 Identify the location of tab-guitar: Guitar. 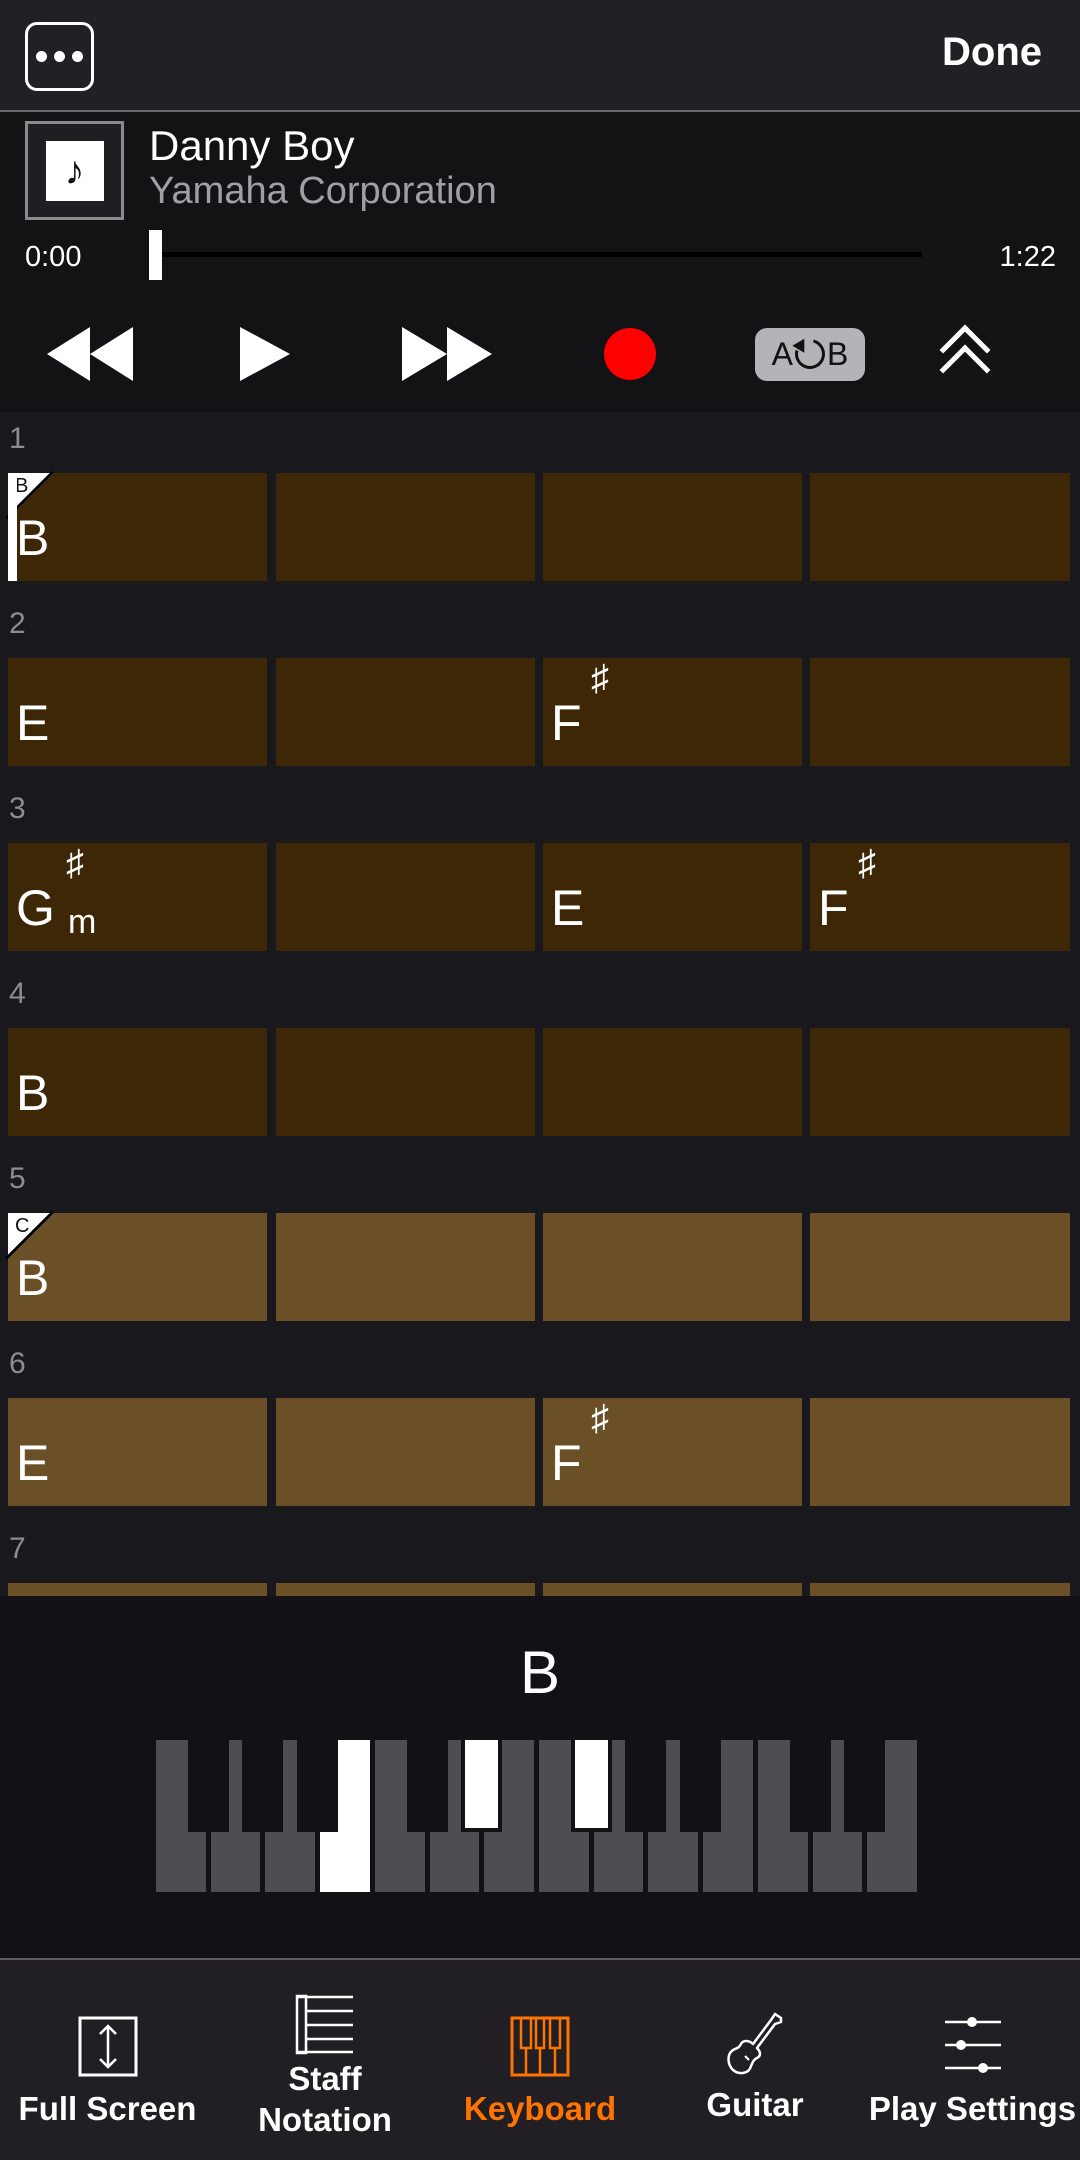
(755, 2060).